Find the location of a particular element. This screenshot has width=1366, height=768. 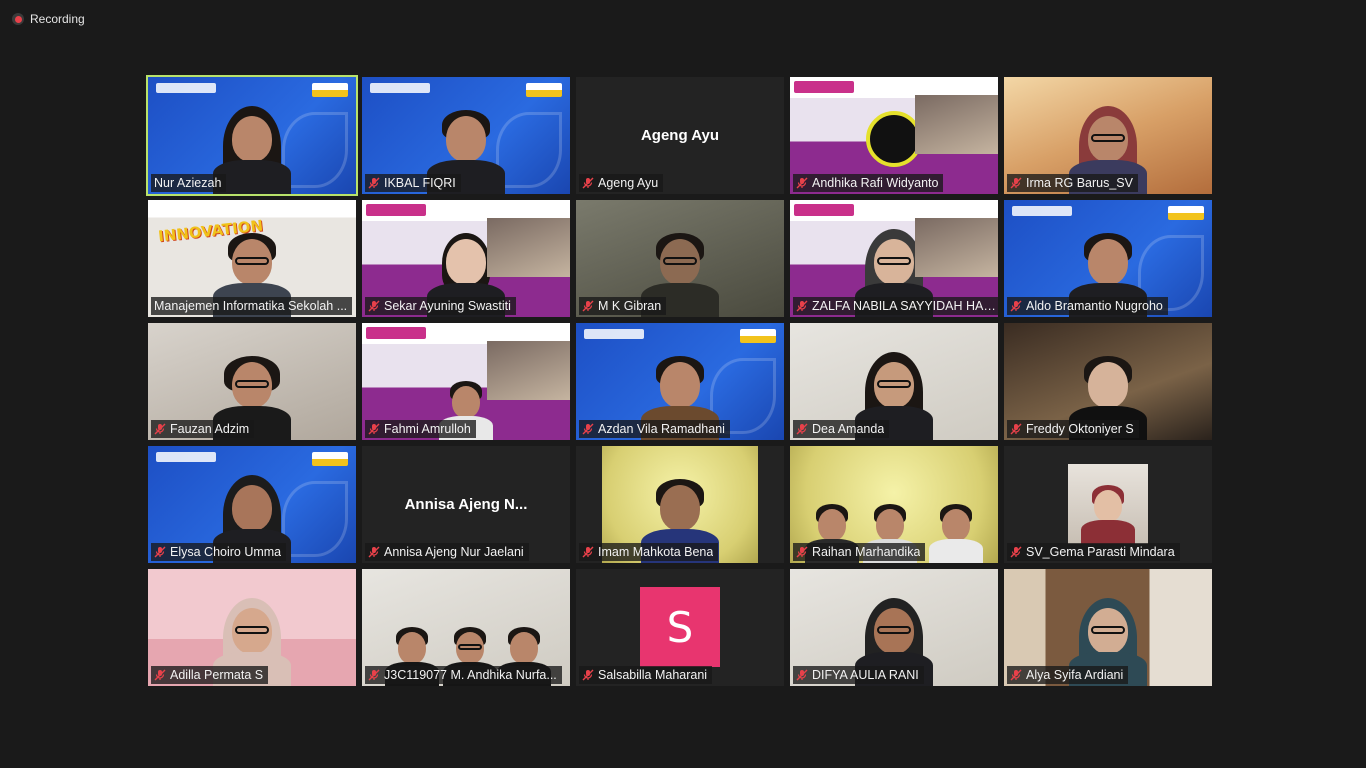

participant-name-tag: Annisa Ajeng Nur Jaelani is located at coordinates (447, 552).